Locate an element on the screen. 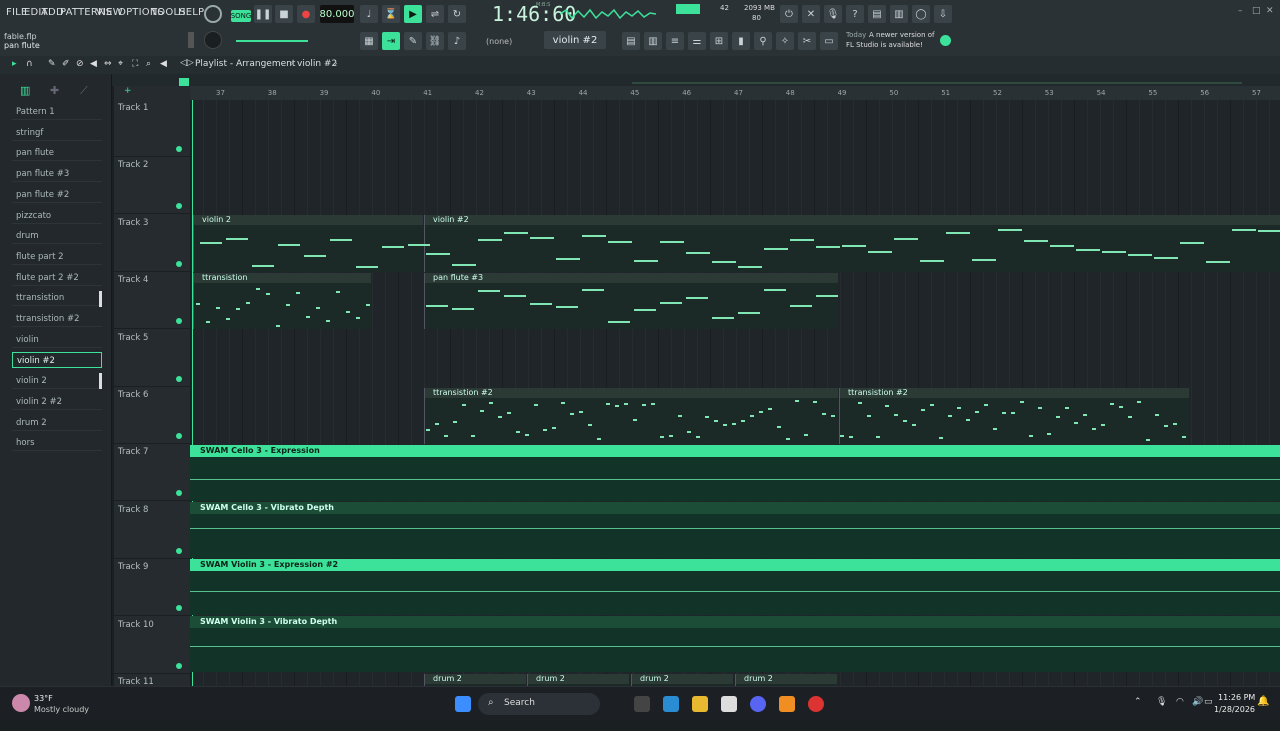 This screenshot has width=1280, height=731. tag-icon: ⚲ is located at coordinates (763, 41).